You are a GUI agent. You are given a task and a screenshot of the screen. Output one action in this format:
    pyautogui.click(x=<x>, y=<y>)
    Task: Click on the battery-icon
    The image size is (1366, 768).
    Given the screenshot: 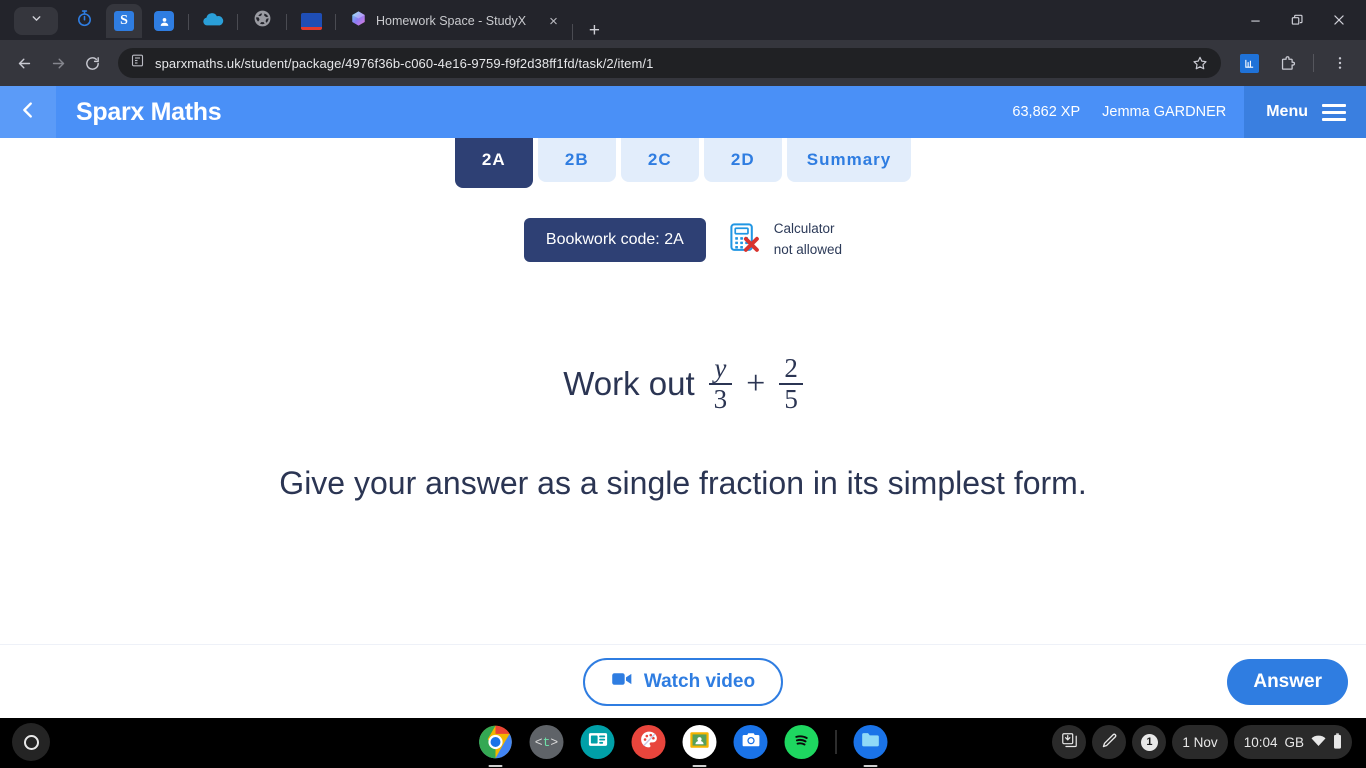 What is the action you would take?
    pyautogui.click(x=1337, y=742)
    